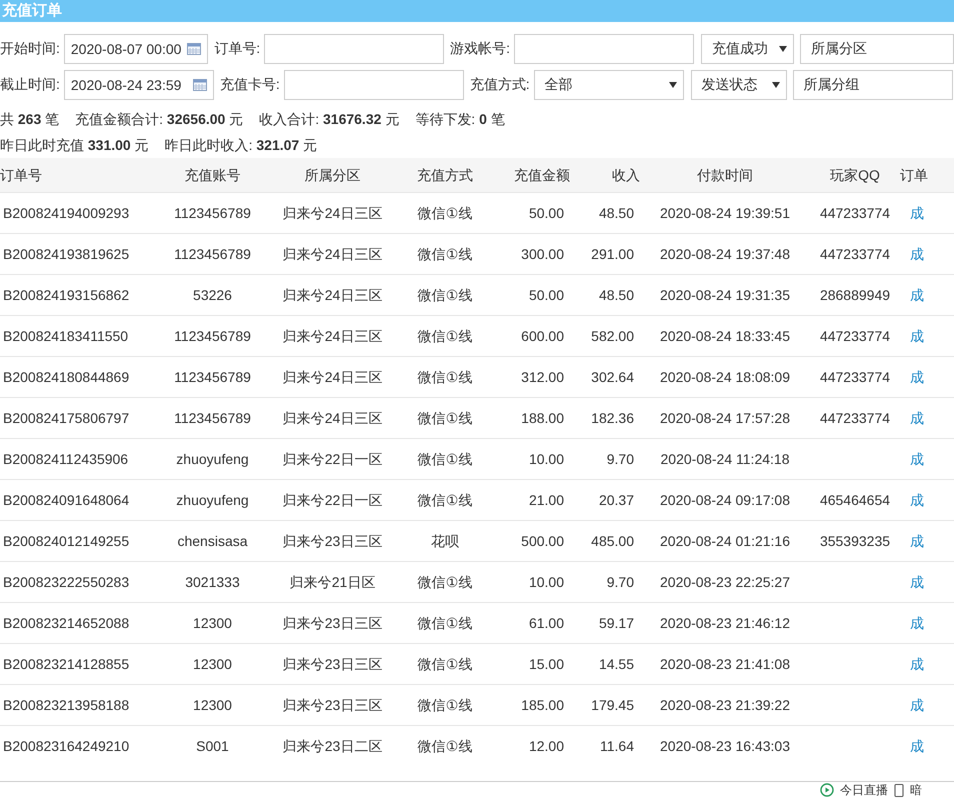 The width and height of the screenshot is (954, 798). Describe the element at coordinates (725, 459) in the screenshot. I see `payment-time-cell: 2020-08-24 11:24:18` at that location.